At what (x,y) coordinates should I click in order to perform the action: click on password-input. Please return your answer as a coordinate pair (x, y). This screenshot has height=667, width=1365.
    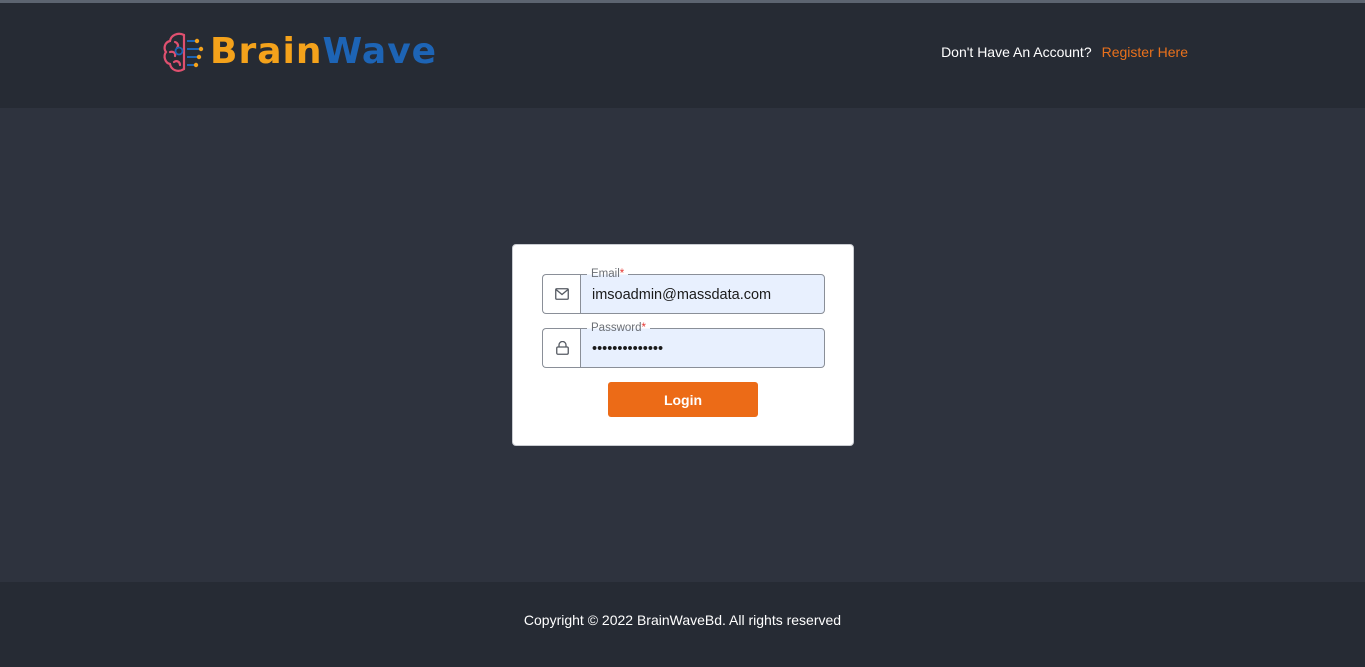
    Looking at the image, I should click on (704, 349).